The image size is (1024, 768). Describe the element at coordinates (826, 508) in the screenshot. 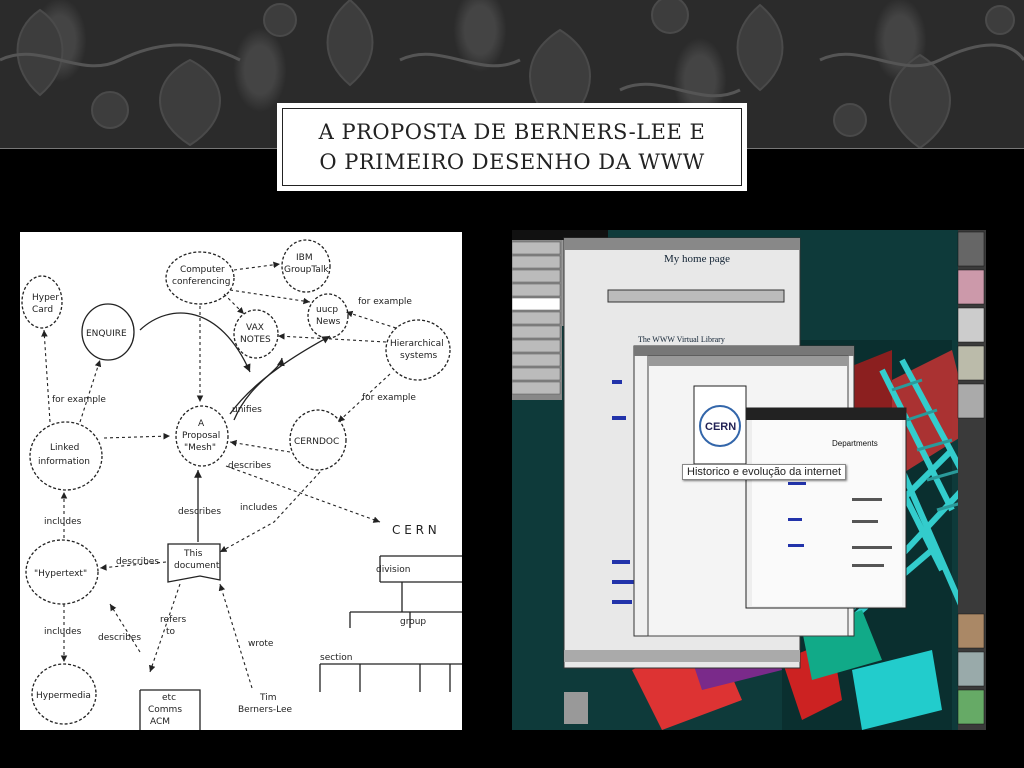

I see `departments-window` at that location.